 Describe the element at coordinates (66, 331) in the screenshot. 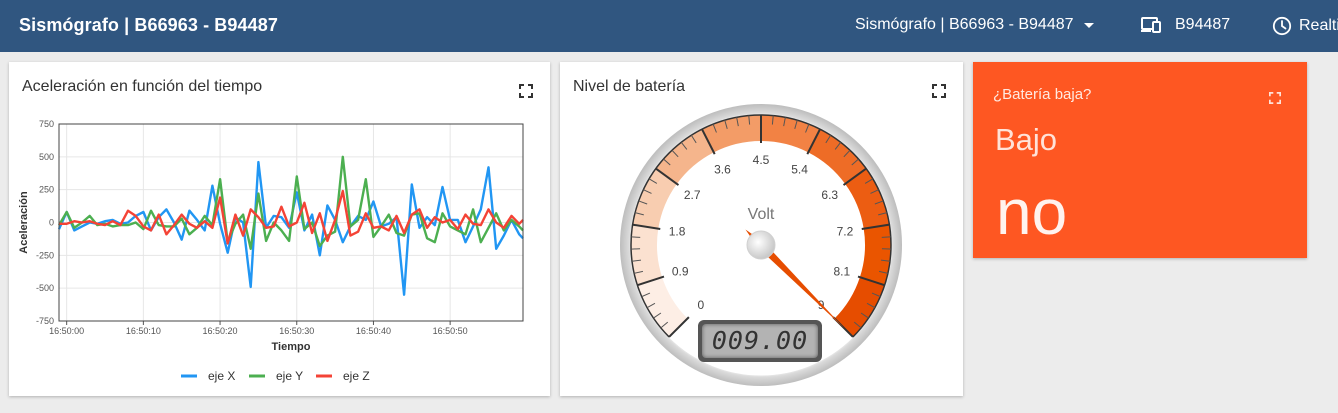

I see `x-tick-label: 16:50:00` at that location.